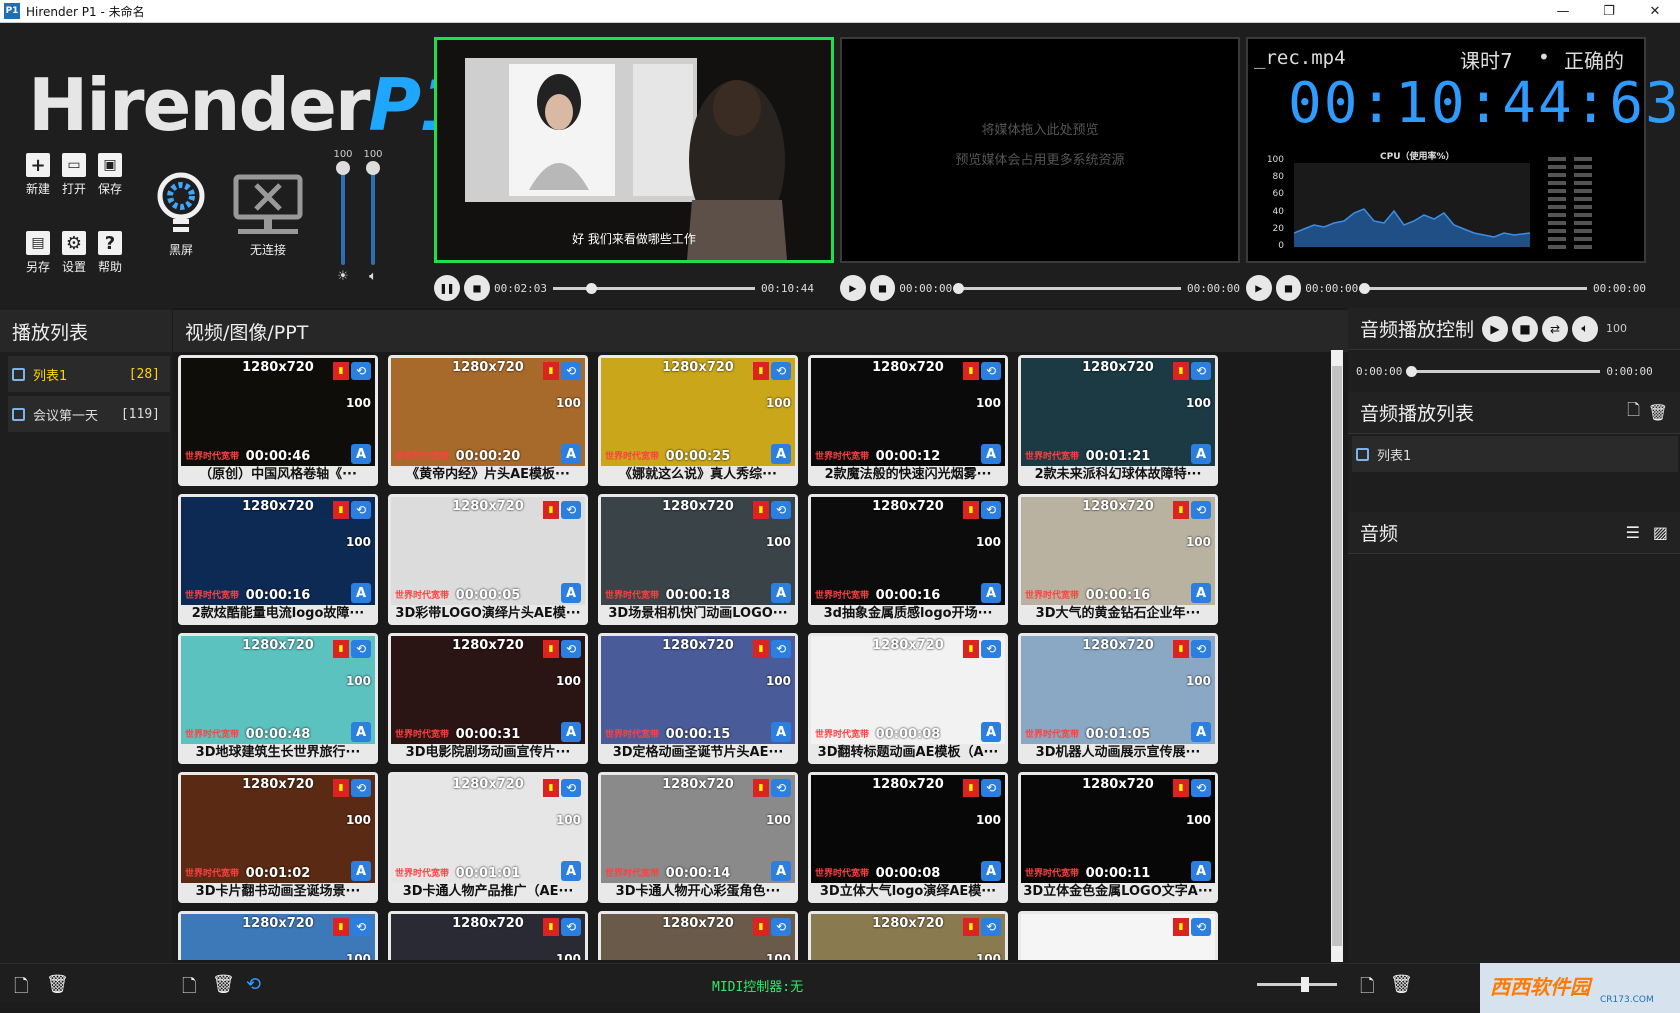  What do you see at coordinates (1305, 984) in the screenshot?
I see `zoom-slider-knob` at bounding box center [1305, 984].